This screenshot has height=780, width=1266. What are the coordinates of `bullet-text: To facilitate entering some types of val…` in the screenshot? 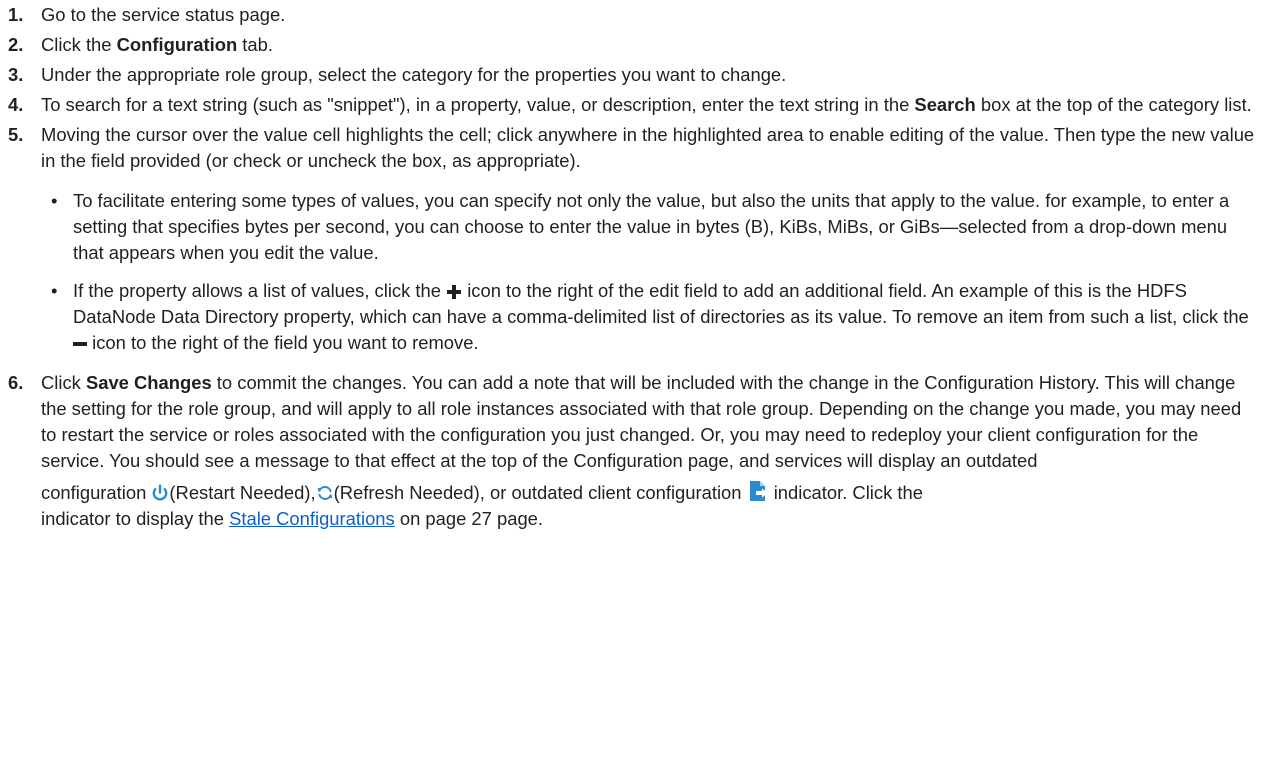 It's located at (651, 226).